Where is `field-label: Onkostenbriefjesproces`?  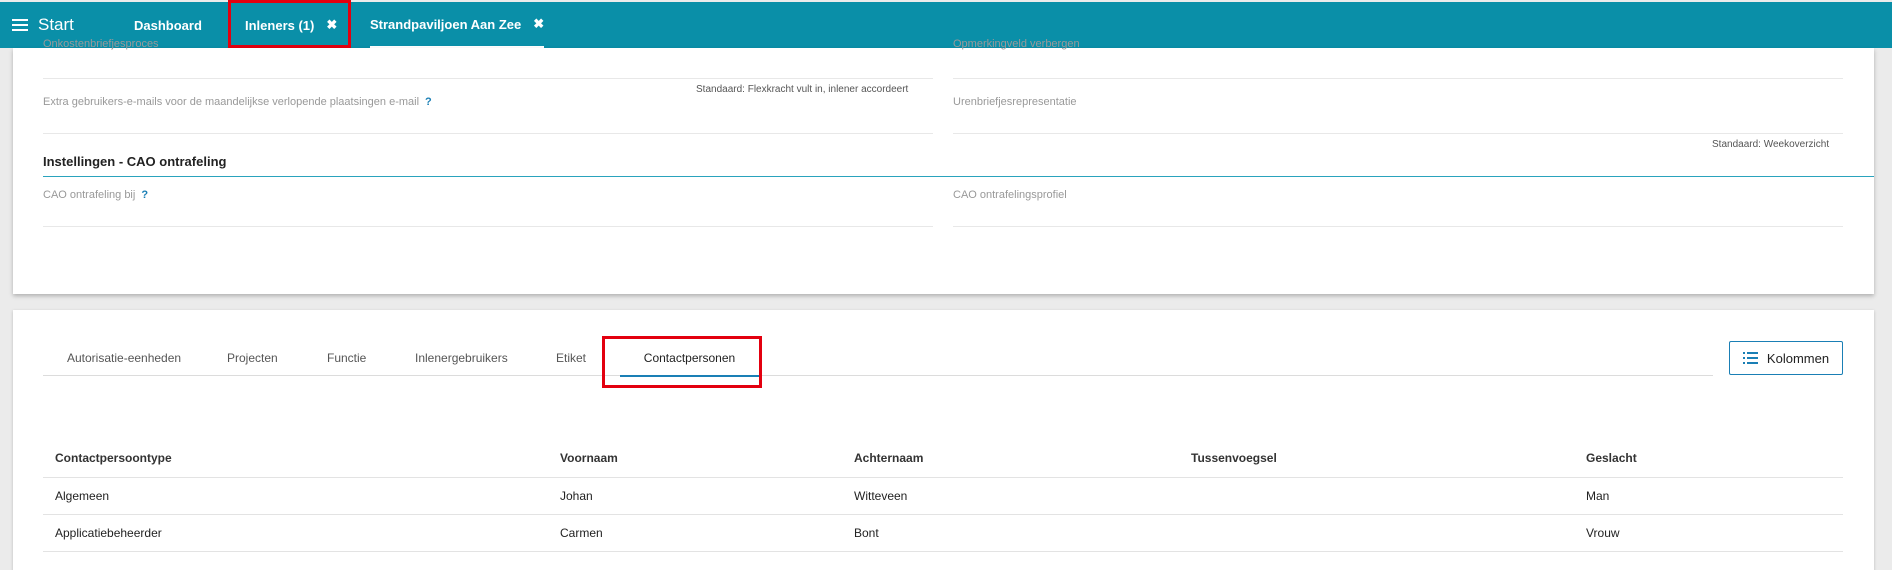 field-label: Onkostenbriefjesproces is located at coordinates (101, 44).